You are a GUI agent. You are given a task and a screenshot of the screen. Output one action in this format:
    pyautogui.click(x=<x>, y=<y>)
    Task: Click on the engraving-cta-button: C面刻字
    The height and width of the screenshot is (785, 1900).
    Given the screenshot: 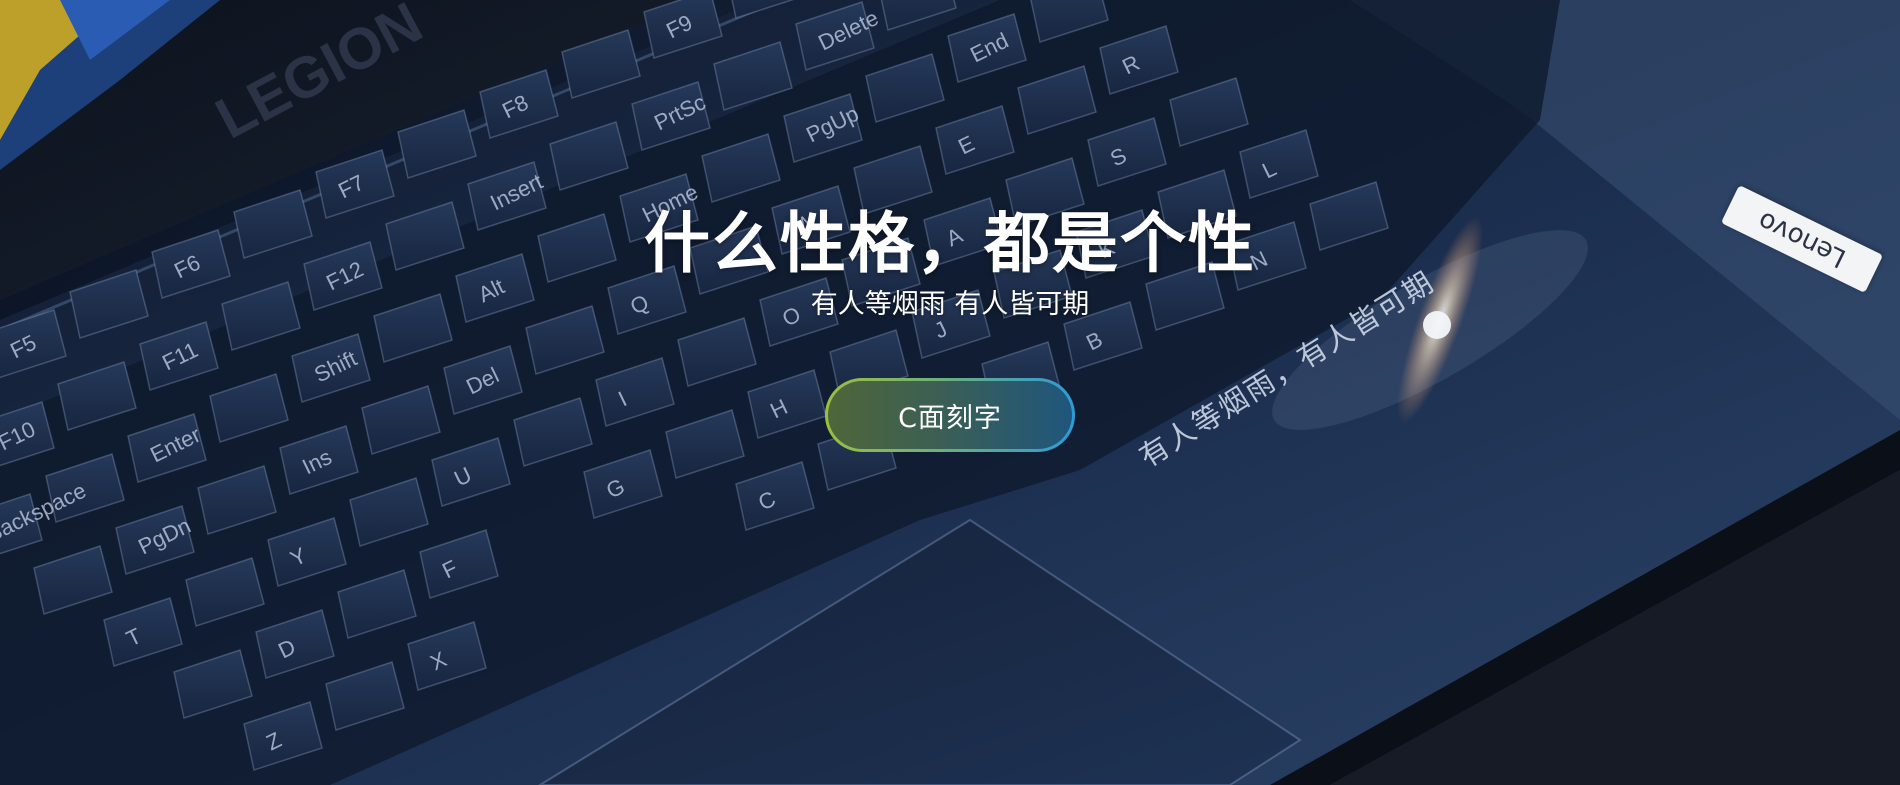 What is the action you would take?
    pyautogui.click(x=950, y=415)
    